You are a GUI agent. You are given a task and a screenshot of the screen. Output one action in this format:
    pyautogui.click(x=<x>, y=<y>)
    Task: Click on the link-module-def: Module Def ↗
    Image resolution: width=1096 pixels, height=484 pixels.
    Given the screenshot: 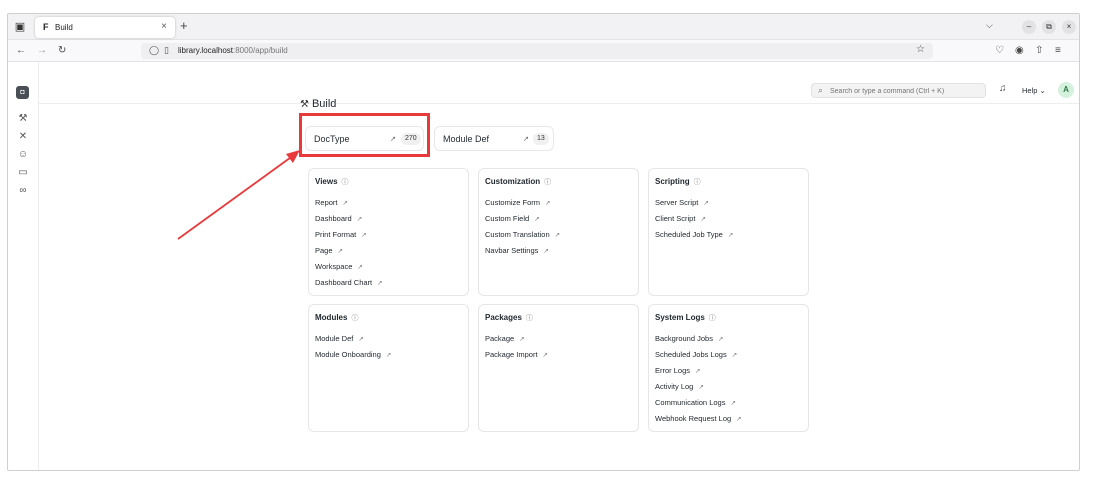 What is the action you would take?
    pyautogui.click(x=353, y=342)
    